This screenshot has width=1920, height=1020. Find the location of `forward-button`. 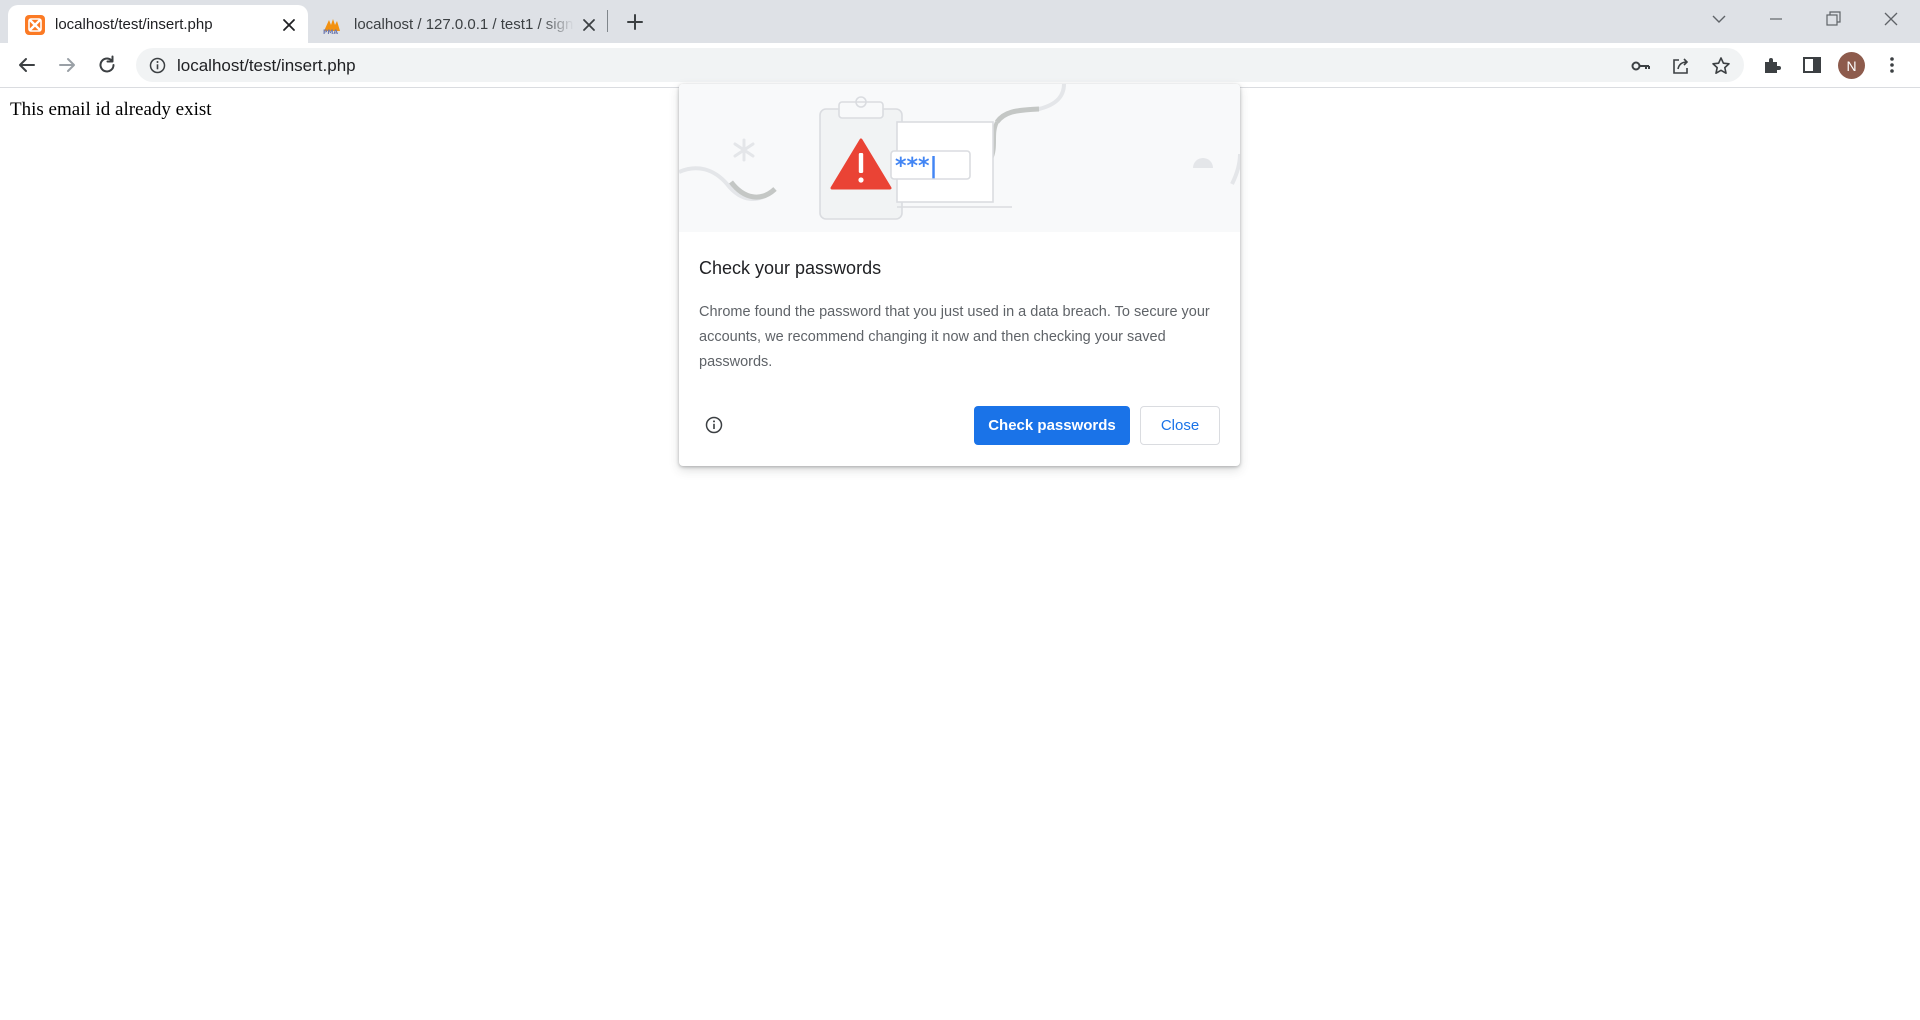

forward-button is located at coordinates (67, 65).